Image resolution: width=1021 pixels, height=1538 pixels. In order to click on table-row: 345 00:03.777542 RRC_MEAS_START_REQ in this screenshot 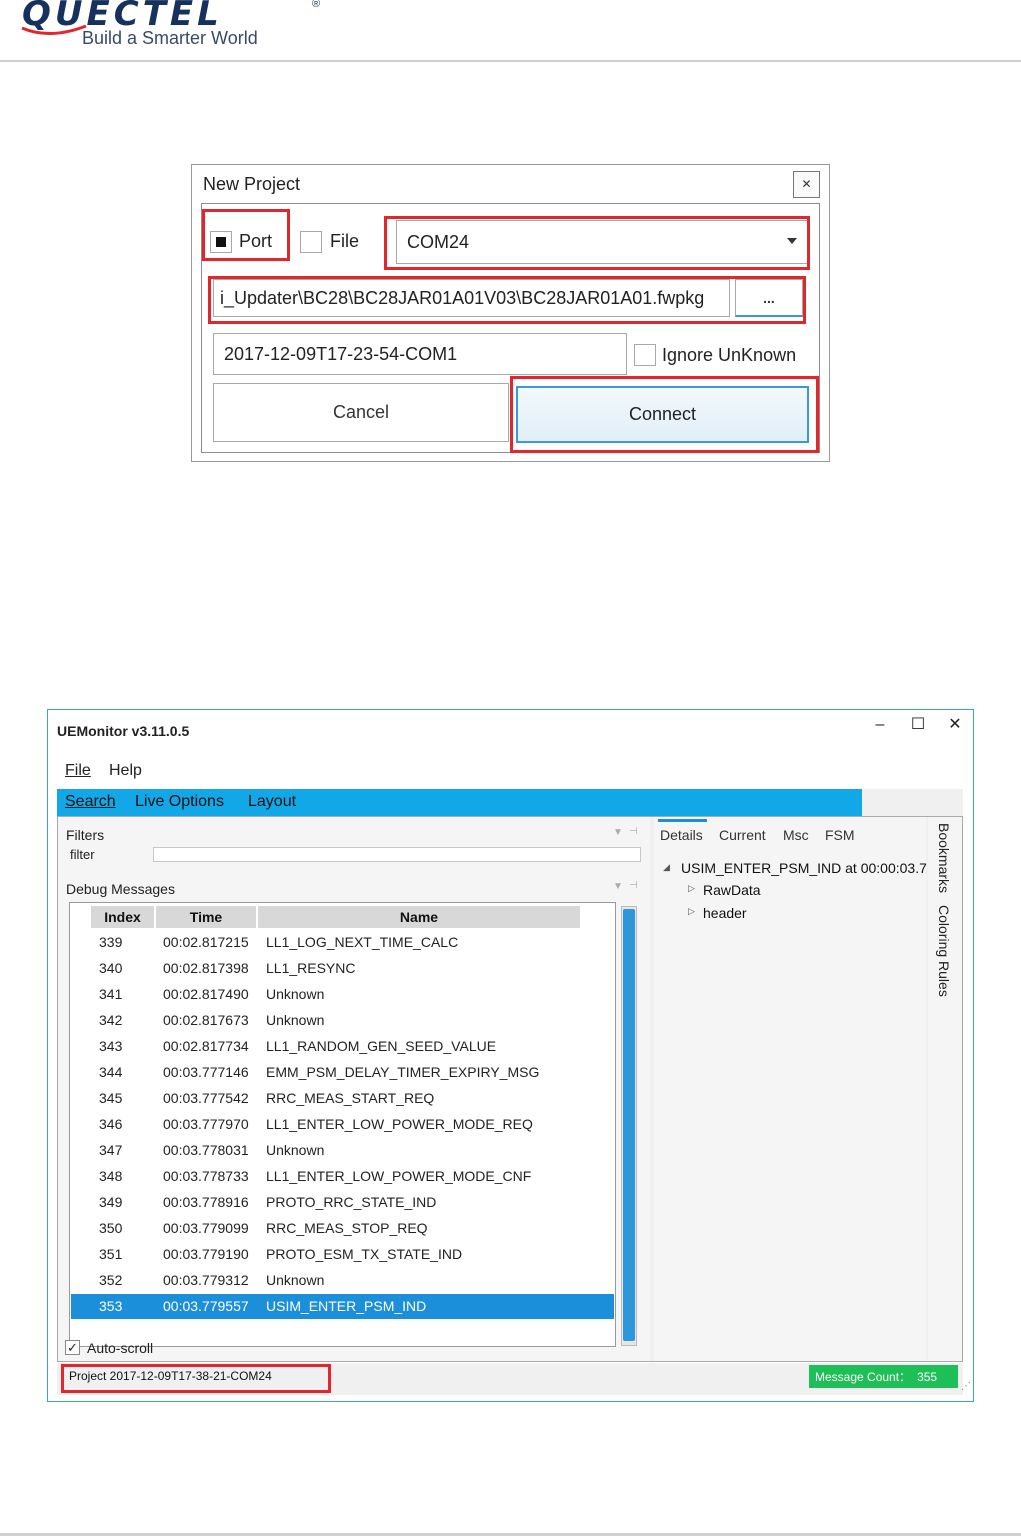, I will do `click(342, 1098)`.